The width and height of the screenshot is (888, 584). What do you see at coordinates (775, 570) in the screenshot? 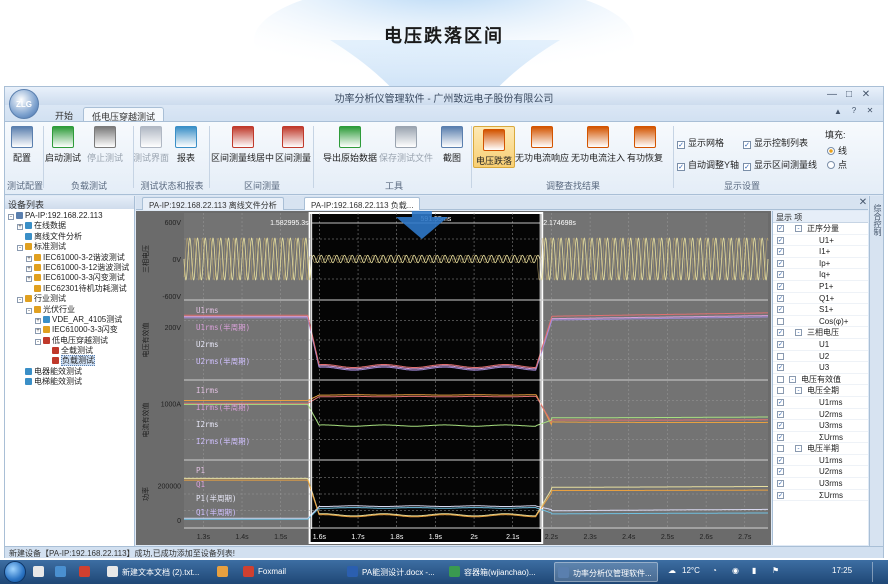
I see `flag-icon: ⚑` at bounding box center [775, 570].